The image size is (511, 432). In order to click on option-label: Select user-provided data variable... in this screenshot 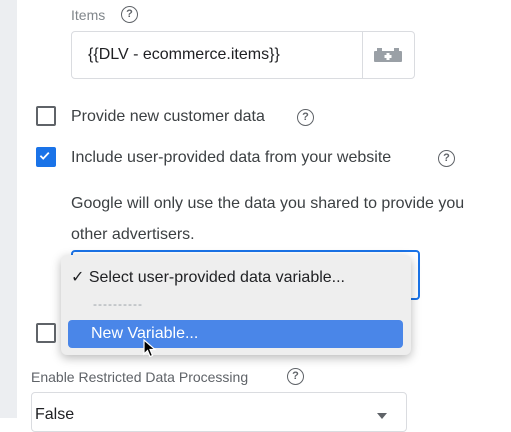, I will do `click(216, 277)`.